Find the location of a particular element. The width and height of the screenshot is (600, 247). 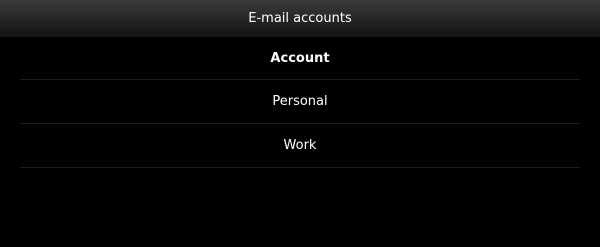

window-title: E-mail accounts is located at coordinates (300, 18).